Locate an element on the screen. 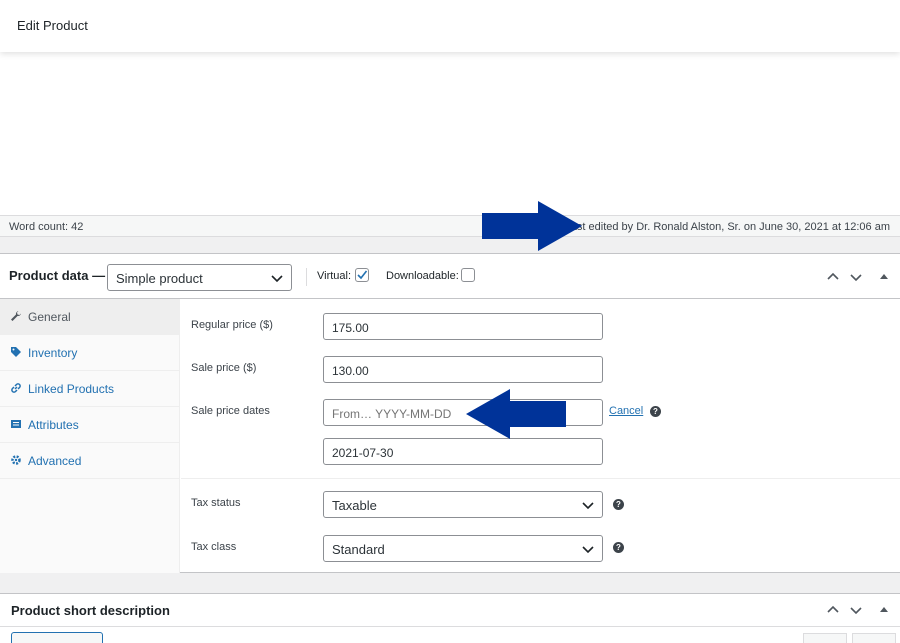 The image size is (900, 643). product-data-title: Product data — is located at coordinates (57, 275).